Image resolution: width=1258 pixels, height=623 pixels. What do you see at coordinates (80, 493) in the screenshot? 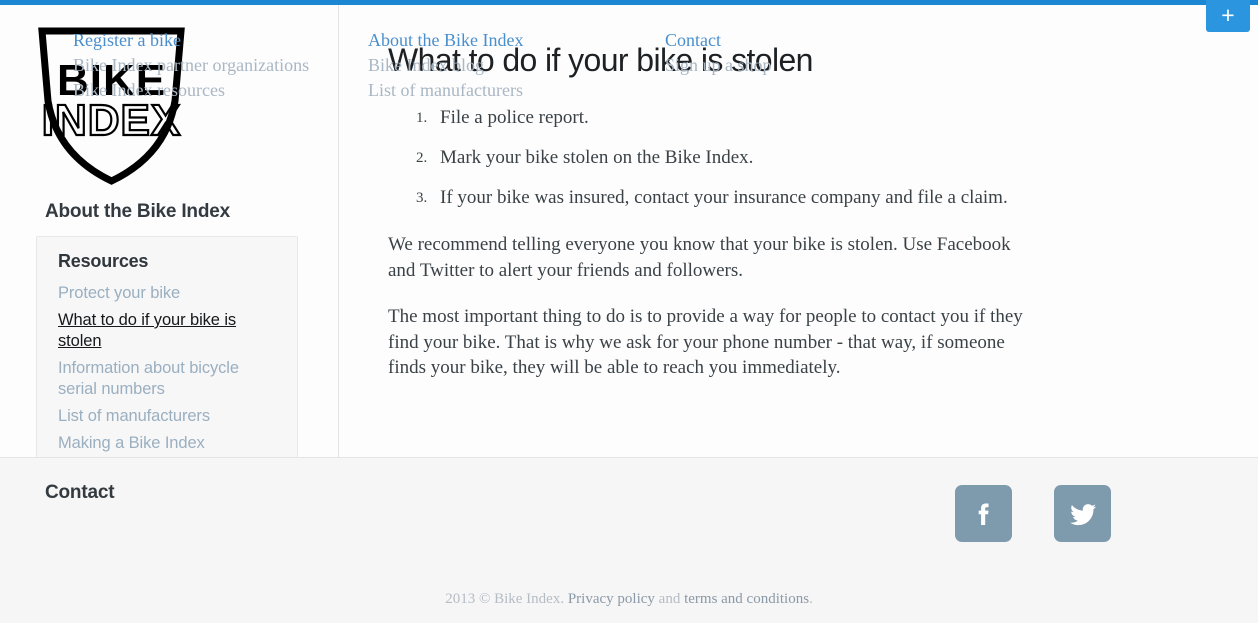
I see `sidebar-heading-contact: Contact` at bounding box center [80, 493].